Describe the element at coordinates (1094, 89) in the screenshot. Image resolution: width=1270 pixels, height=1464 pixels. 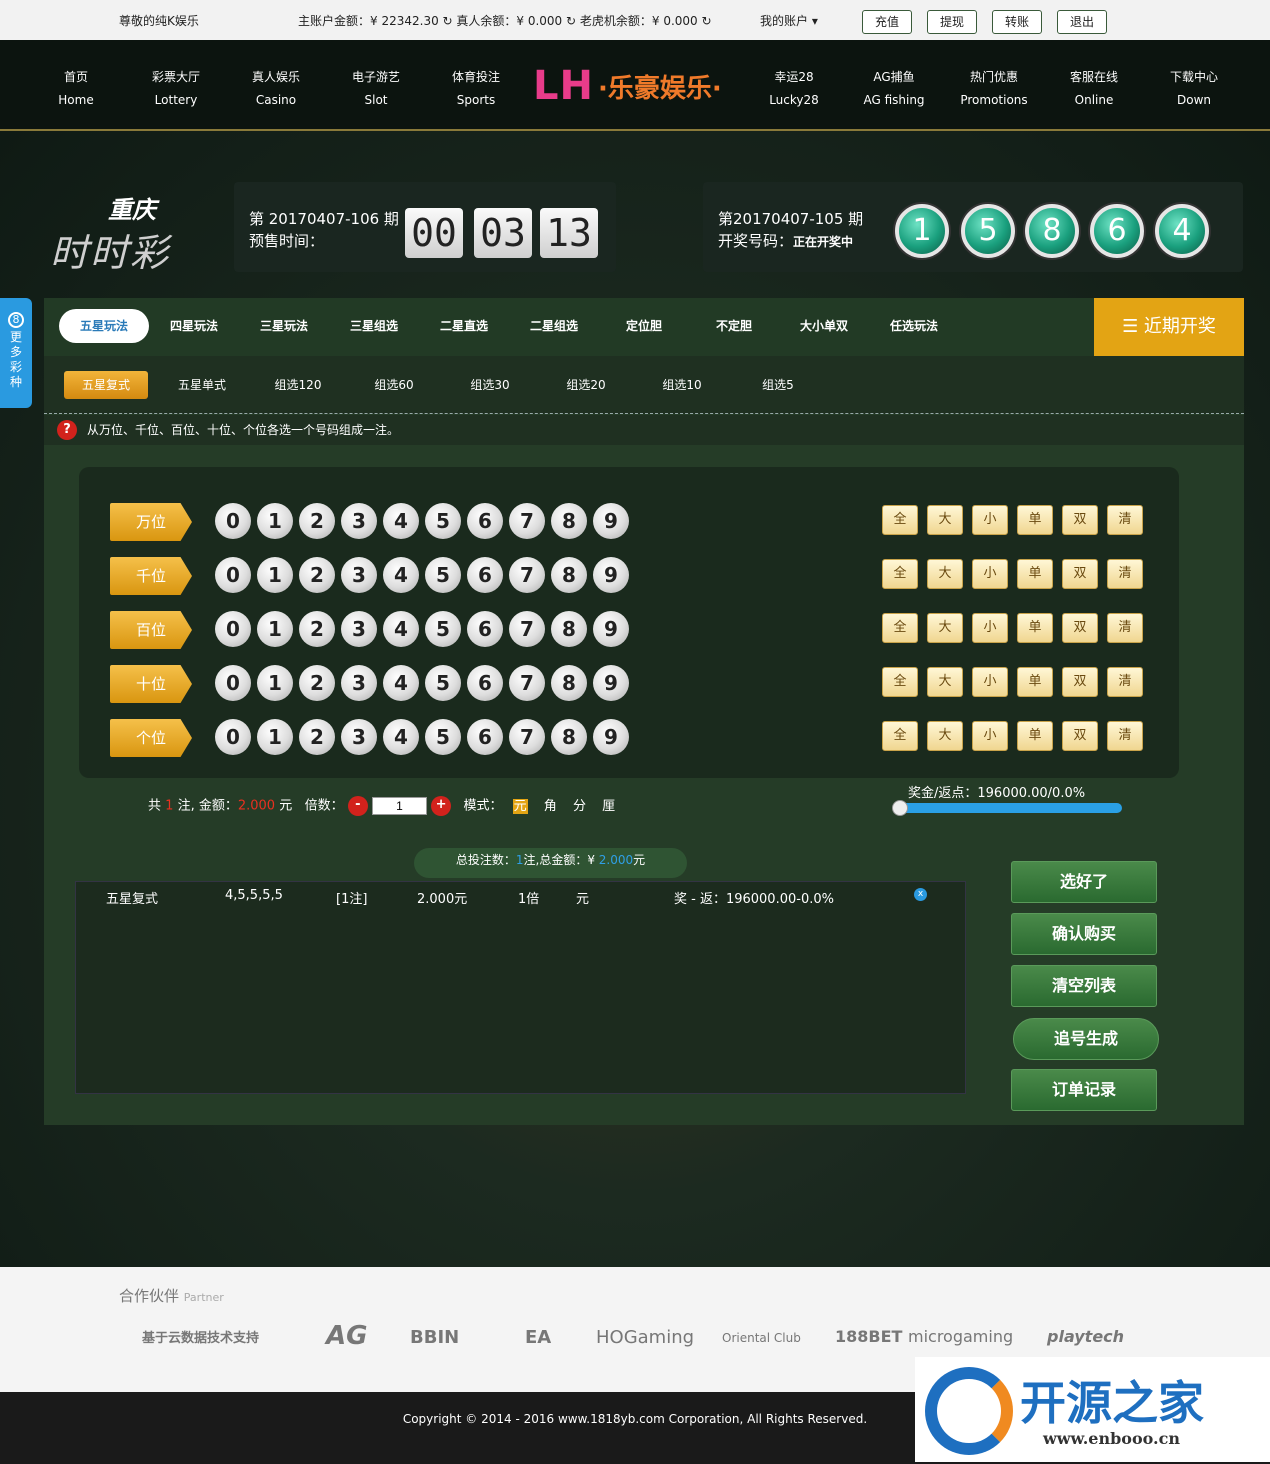
I see `nav-online: 客服在线 Online` at that location.